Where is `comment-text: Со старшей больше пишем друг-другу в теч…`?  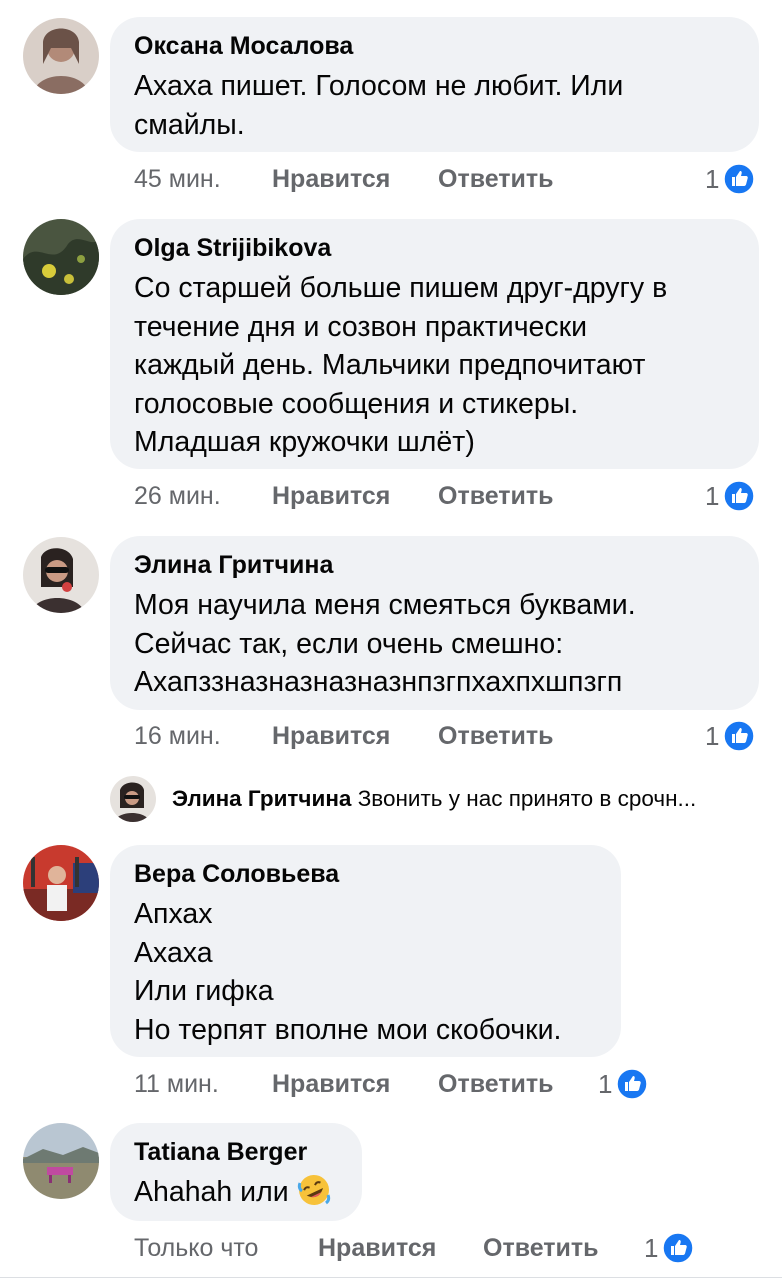
comment-text: Со старшей больше пишем друг-другу в теч… is located at coordinates (401, 365).